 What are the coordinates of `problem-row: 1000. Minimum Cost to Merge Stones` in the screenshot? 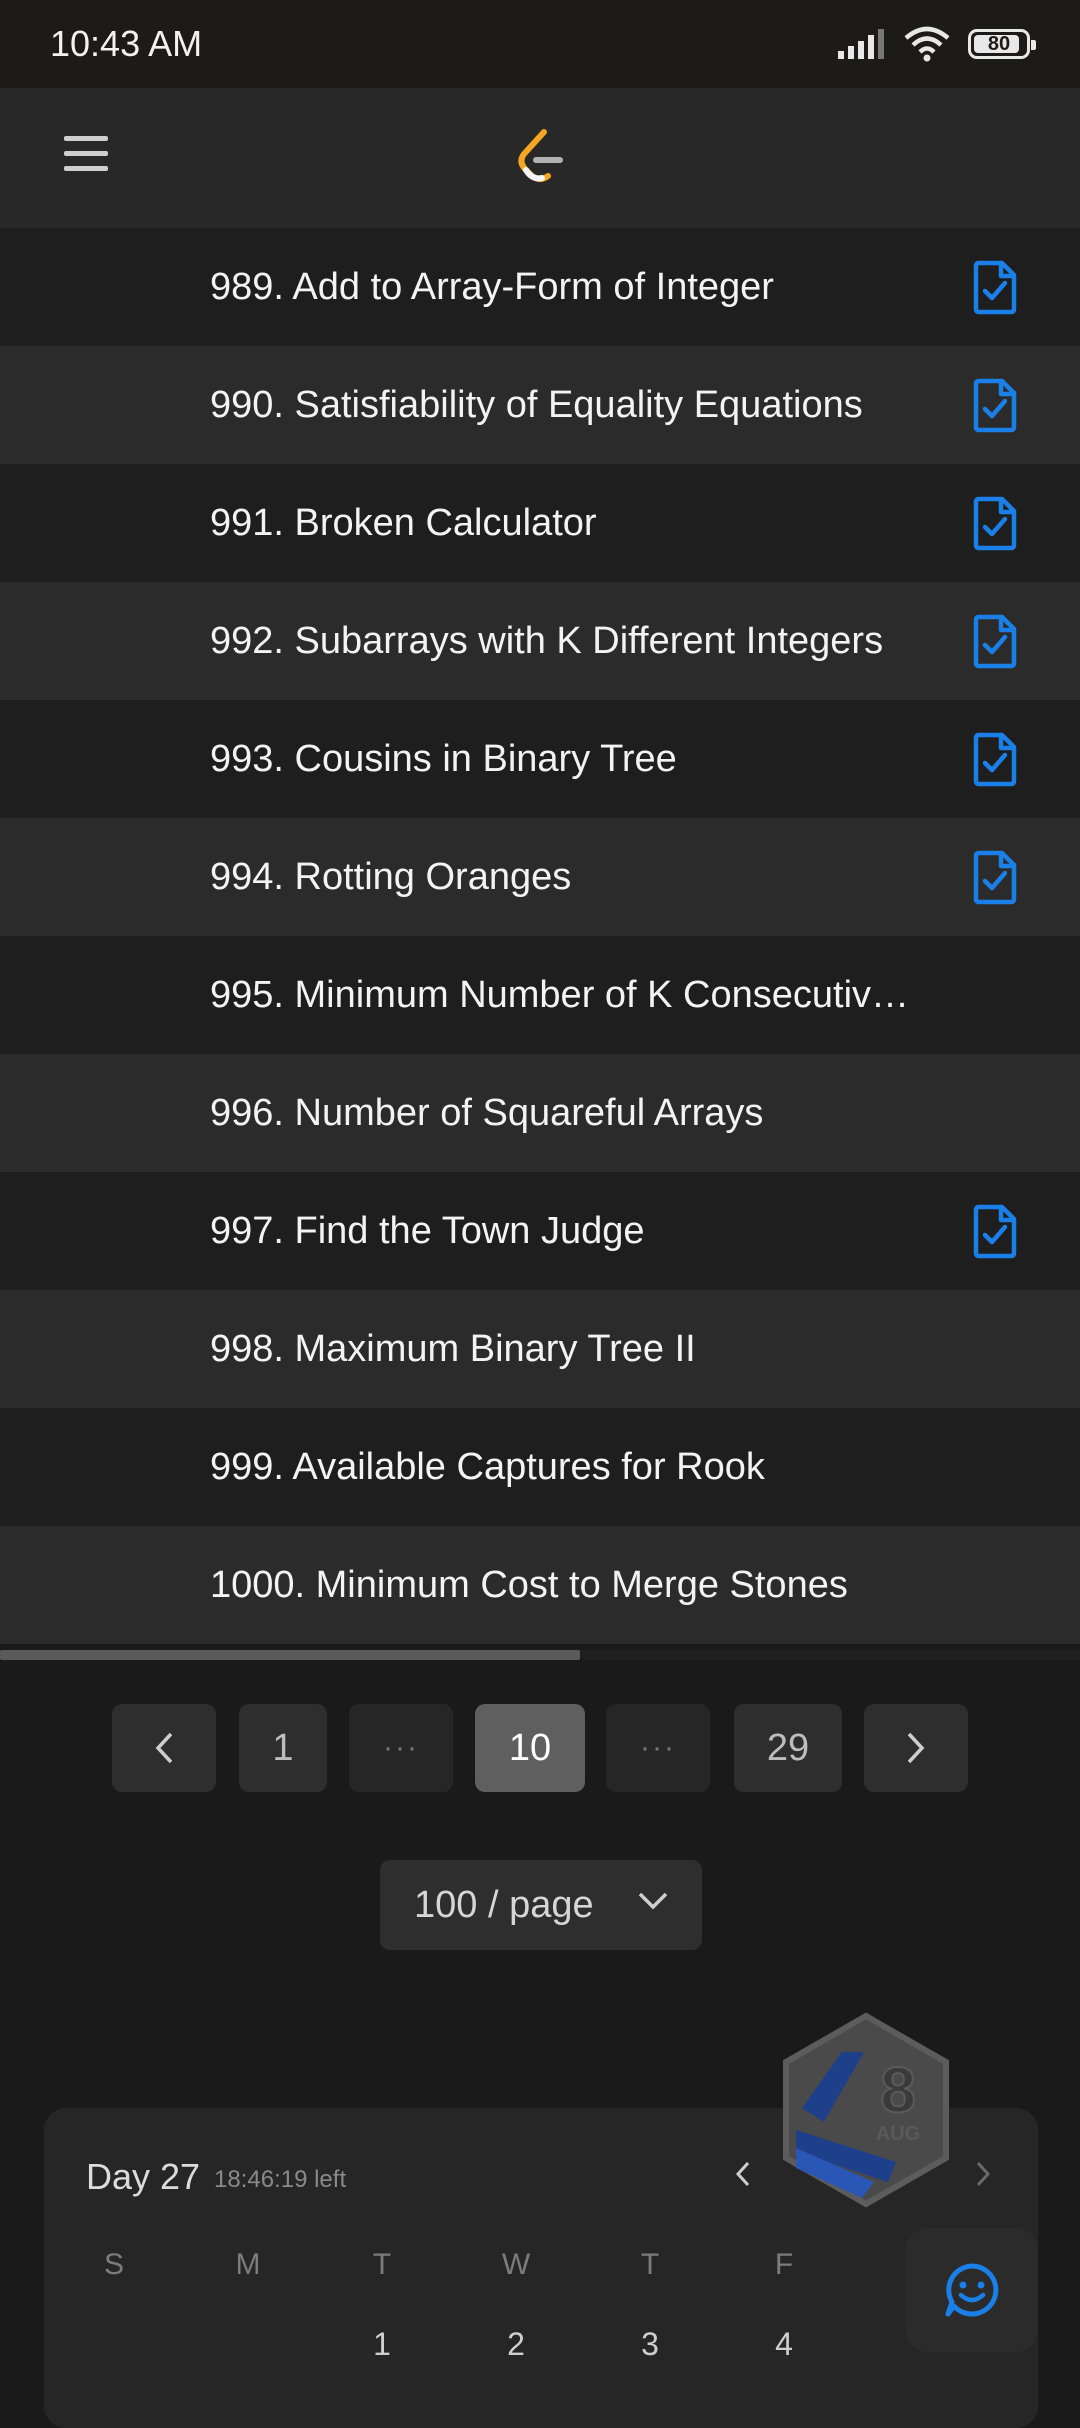 It's located at (540, 1585).